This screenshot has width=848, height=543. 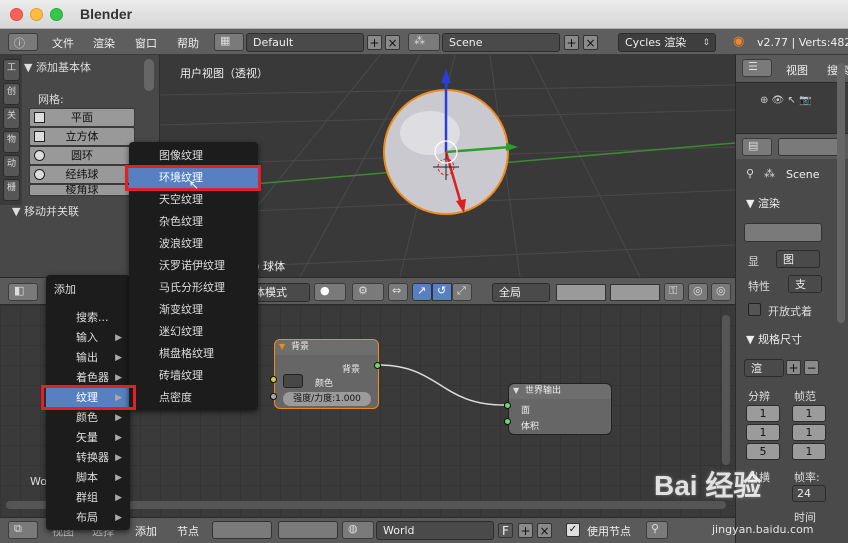 I want to click on strength-input-socket, so click(x=273, y=396).